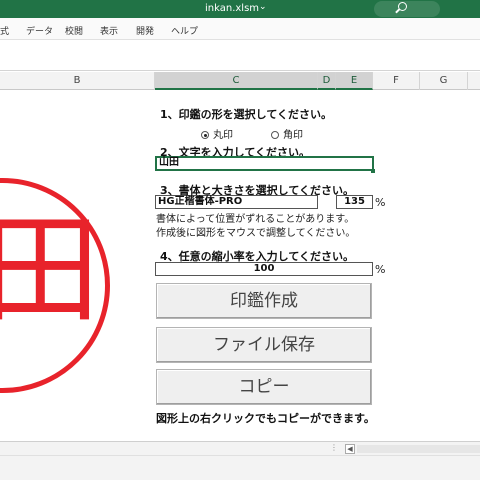 The width and height of the screenshot is (480, 480). What do you see at coordinates (444, 81) in the screenshot?
I see `column-header-g: G` at bounding box center [444, 81].